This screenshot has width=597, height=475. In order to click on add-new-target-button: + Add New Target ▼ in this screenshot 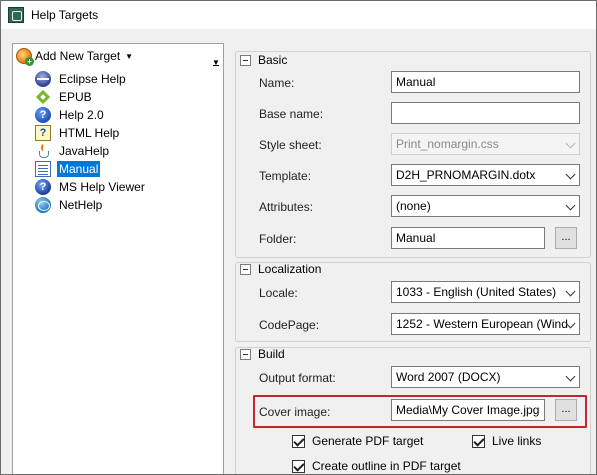, I will do `click(118, 56)`.